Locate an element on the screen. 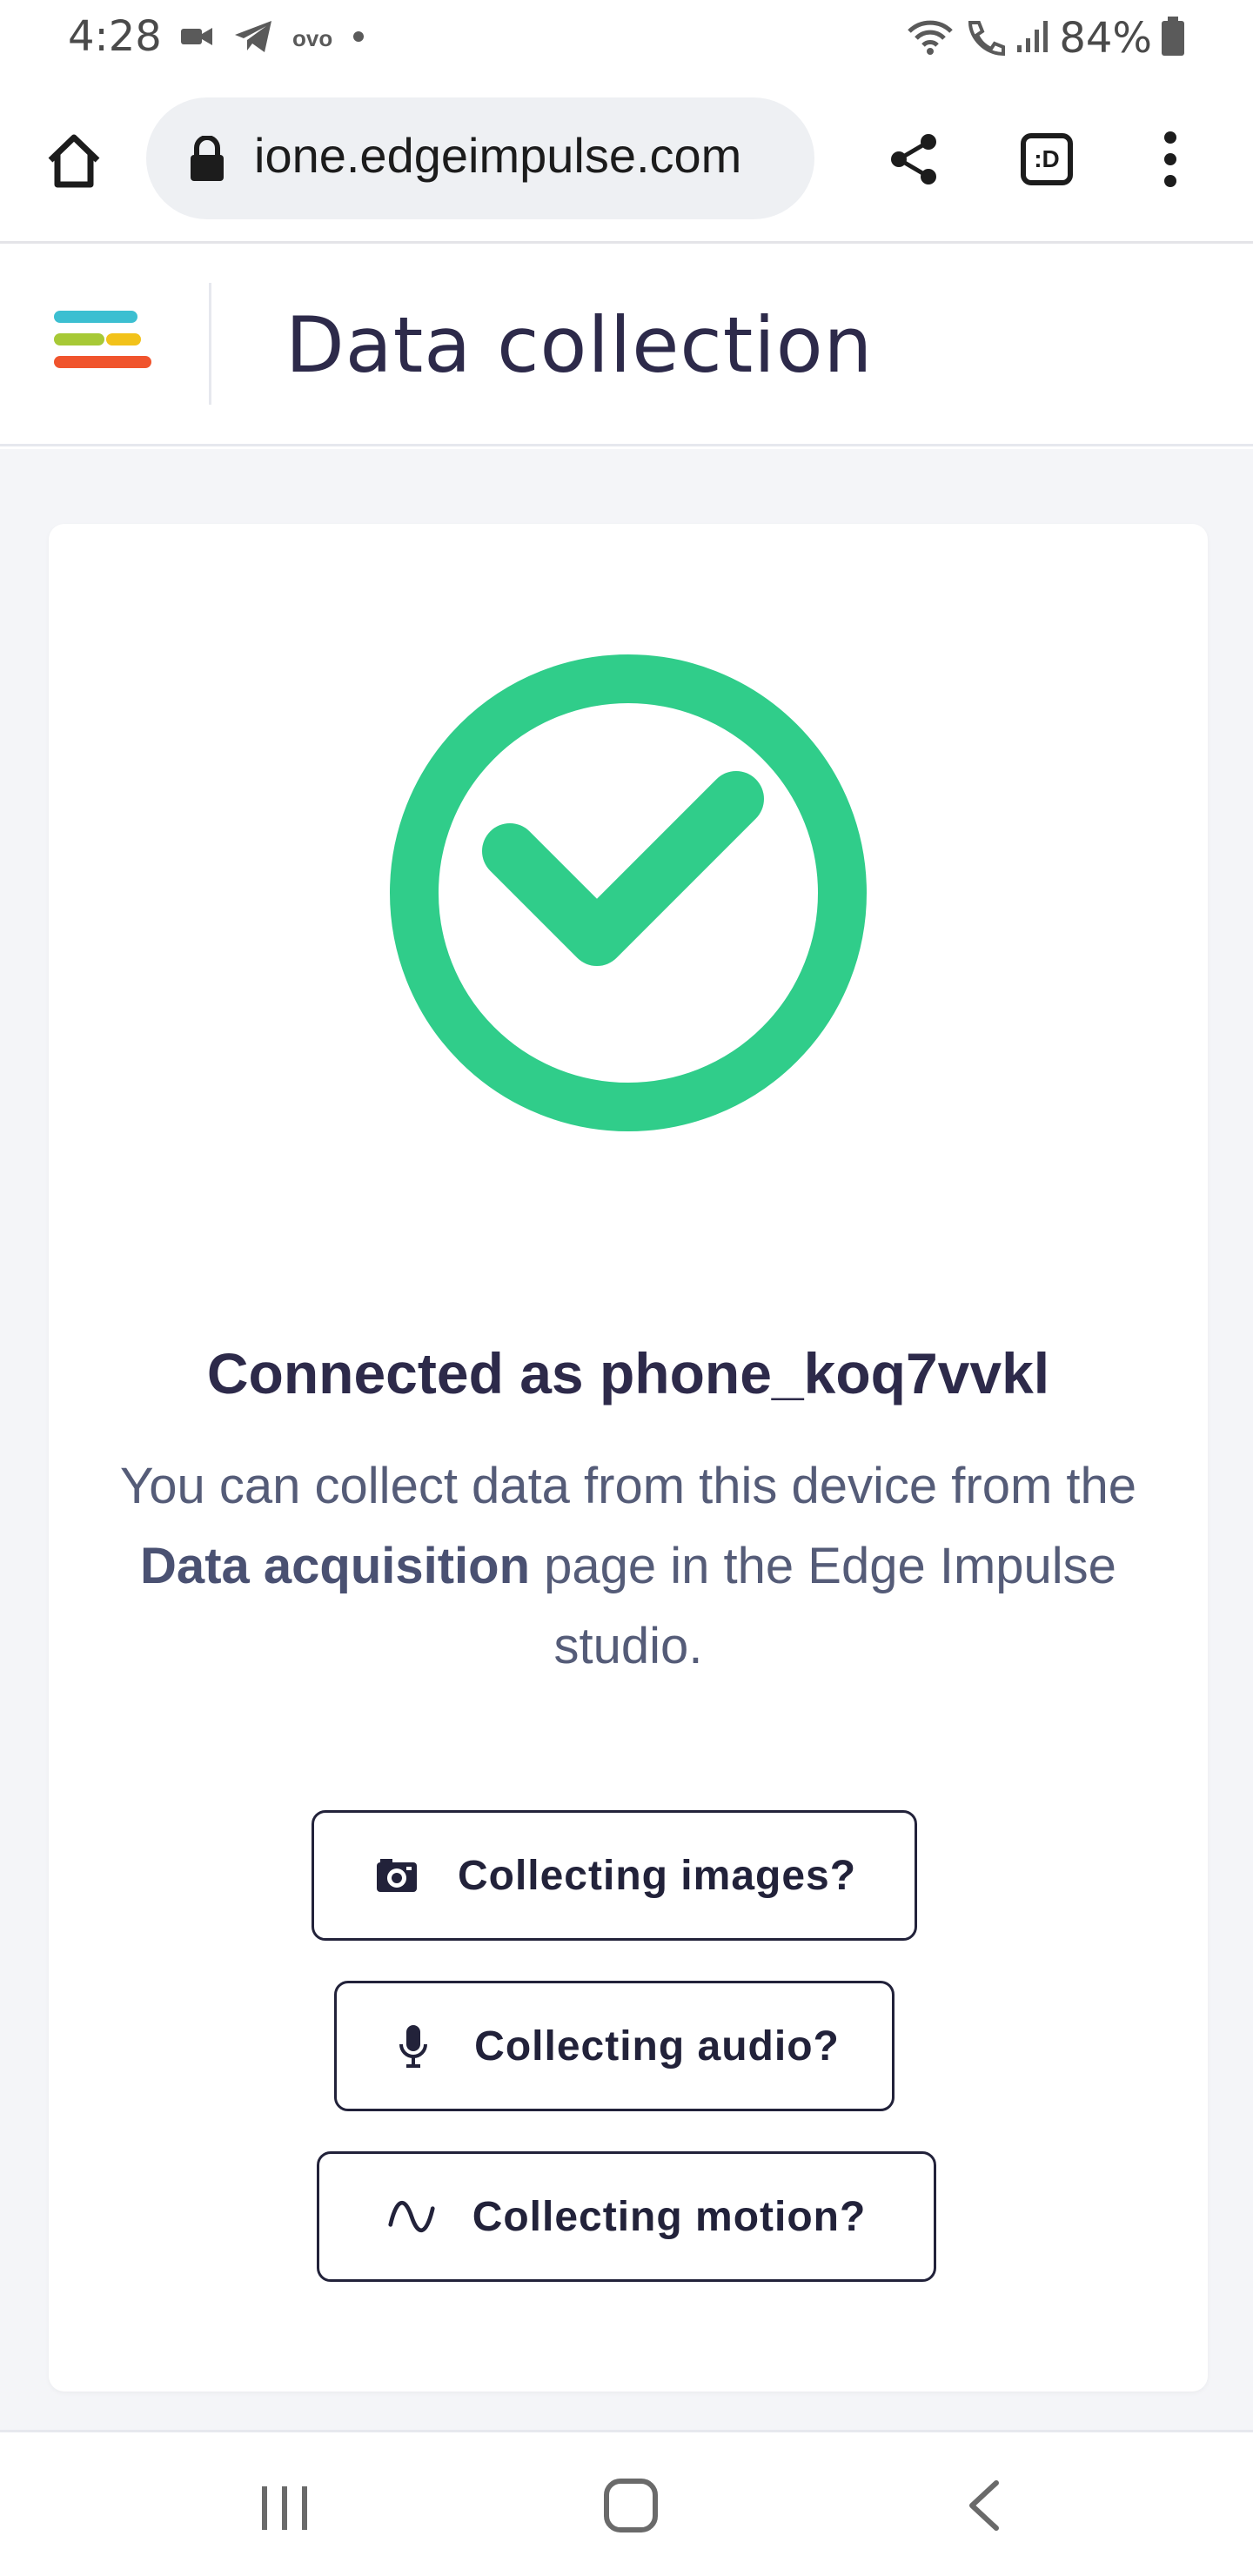  home-square-icon is located at coordinates (631, 2505).